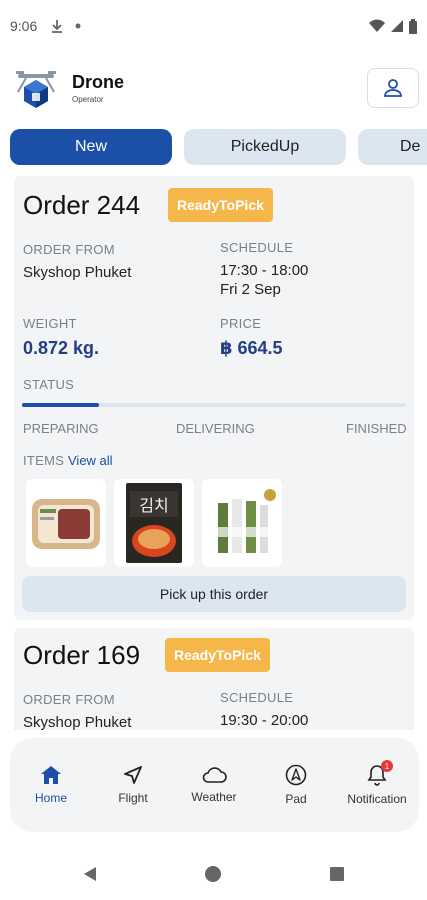 The image size is (427, 900). What do you see at coordinates (241, 323) in the screenshot?
I see `price-label: PRICE` at bounding box center [241, 323].